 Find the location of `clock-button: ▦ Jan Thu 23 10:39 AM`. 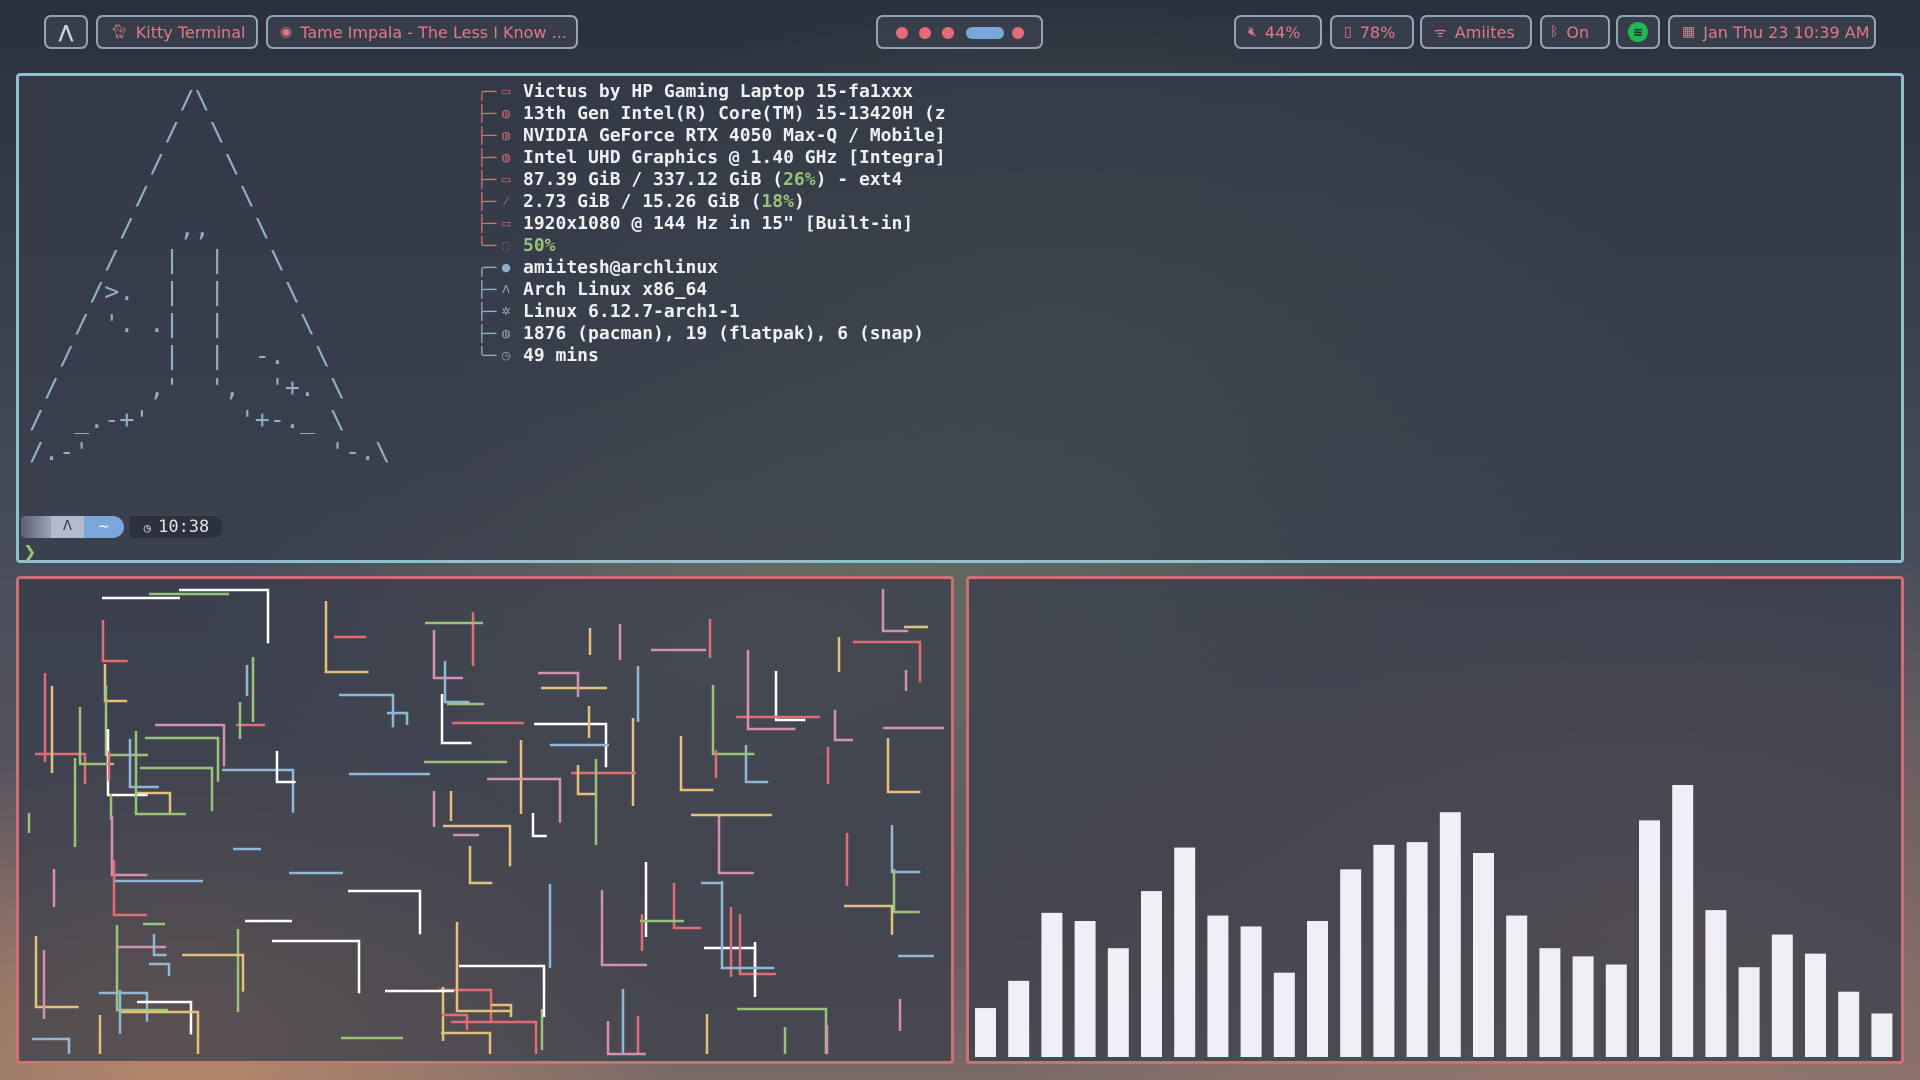

clock-button: ▦ Jan Thu 23 10:39 AM is located at coordinates (1772, 32).